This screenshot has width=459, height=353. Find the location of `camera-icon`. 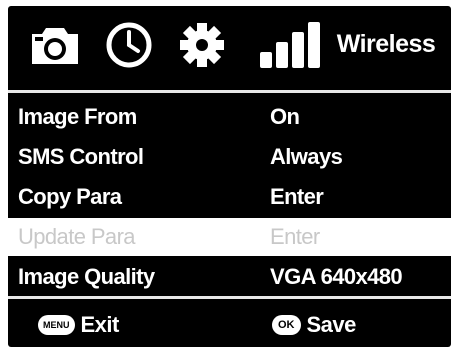

camera-icon is located at coordinates (55, 46).